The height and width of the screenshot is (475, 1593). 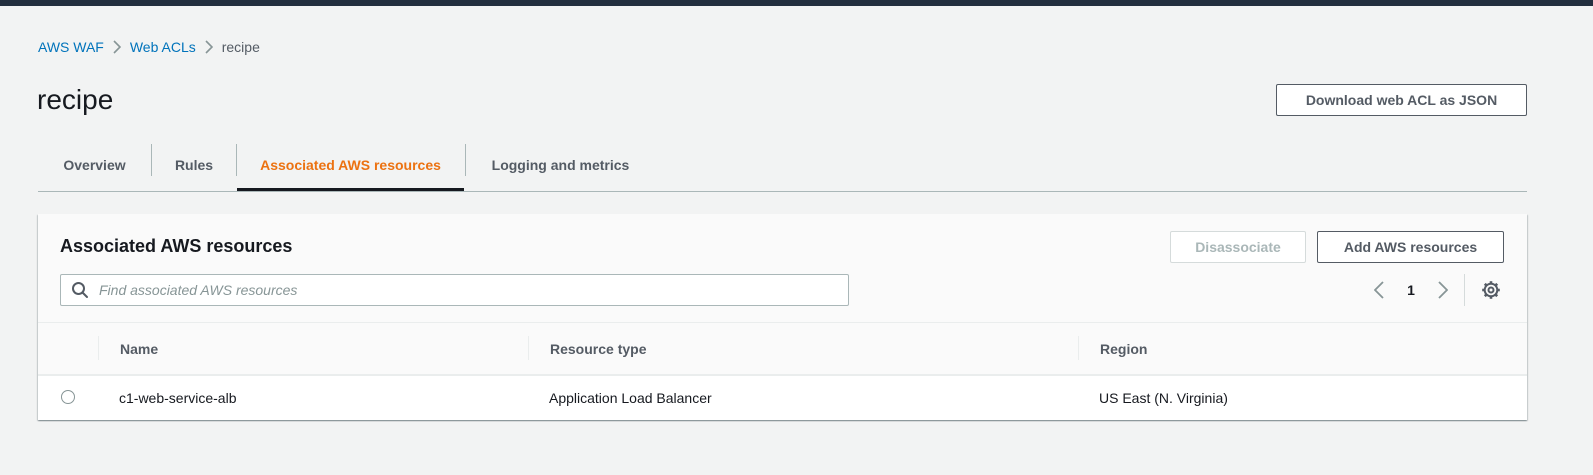 What do you see at coordinates (630, 398) in the screenshot?
I see `resource-type: Application Load Balancer` at bounding box center [630, 398].